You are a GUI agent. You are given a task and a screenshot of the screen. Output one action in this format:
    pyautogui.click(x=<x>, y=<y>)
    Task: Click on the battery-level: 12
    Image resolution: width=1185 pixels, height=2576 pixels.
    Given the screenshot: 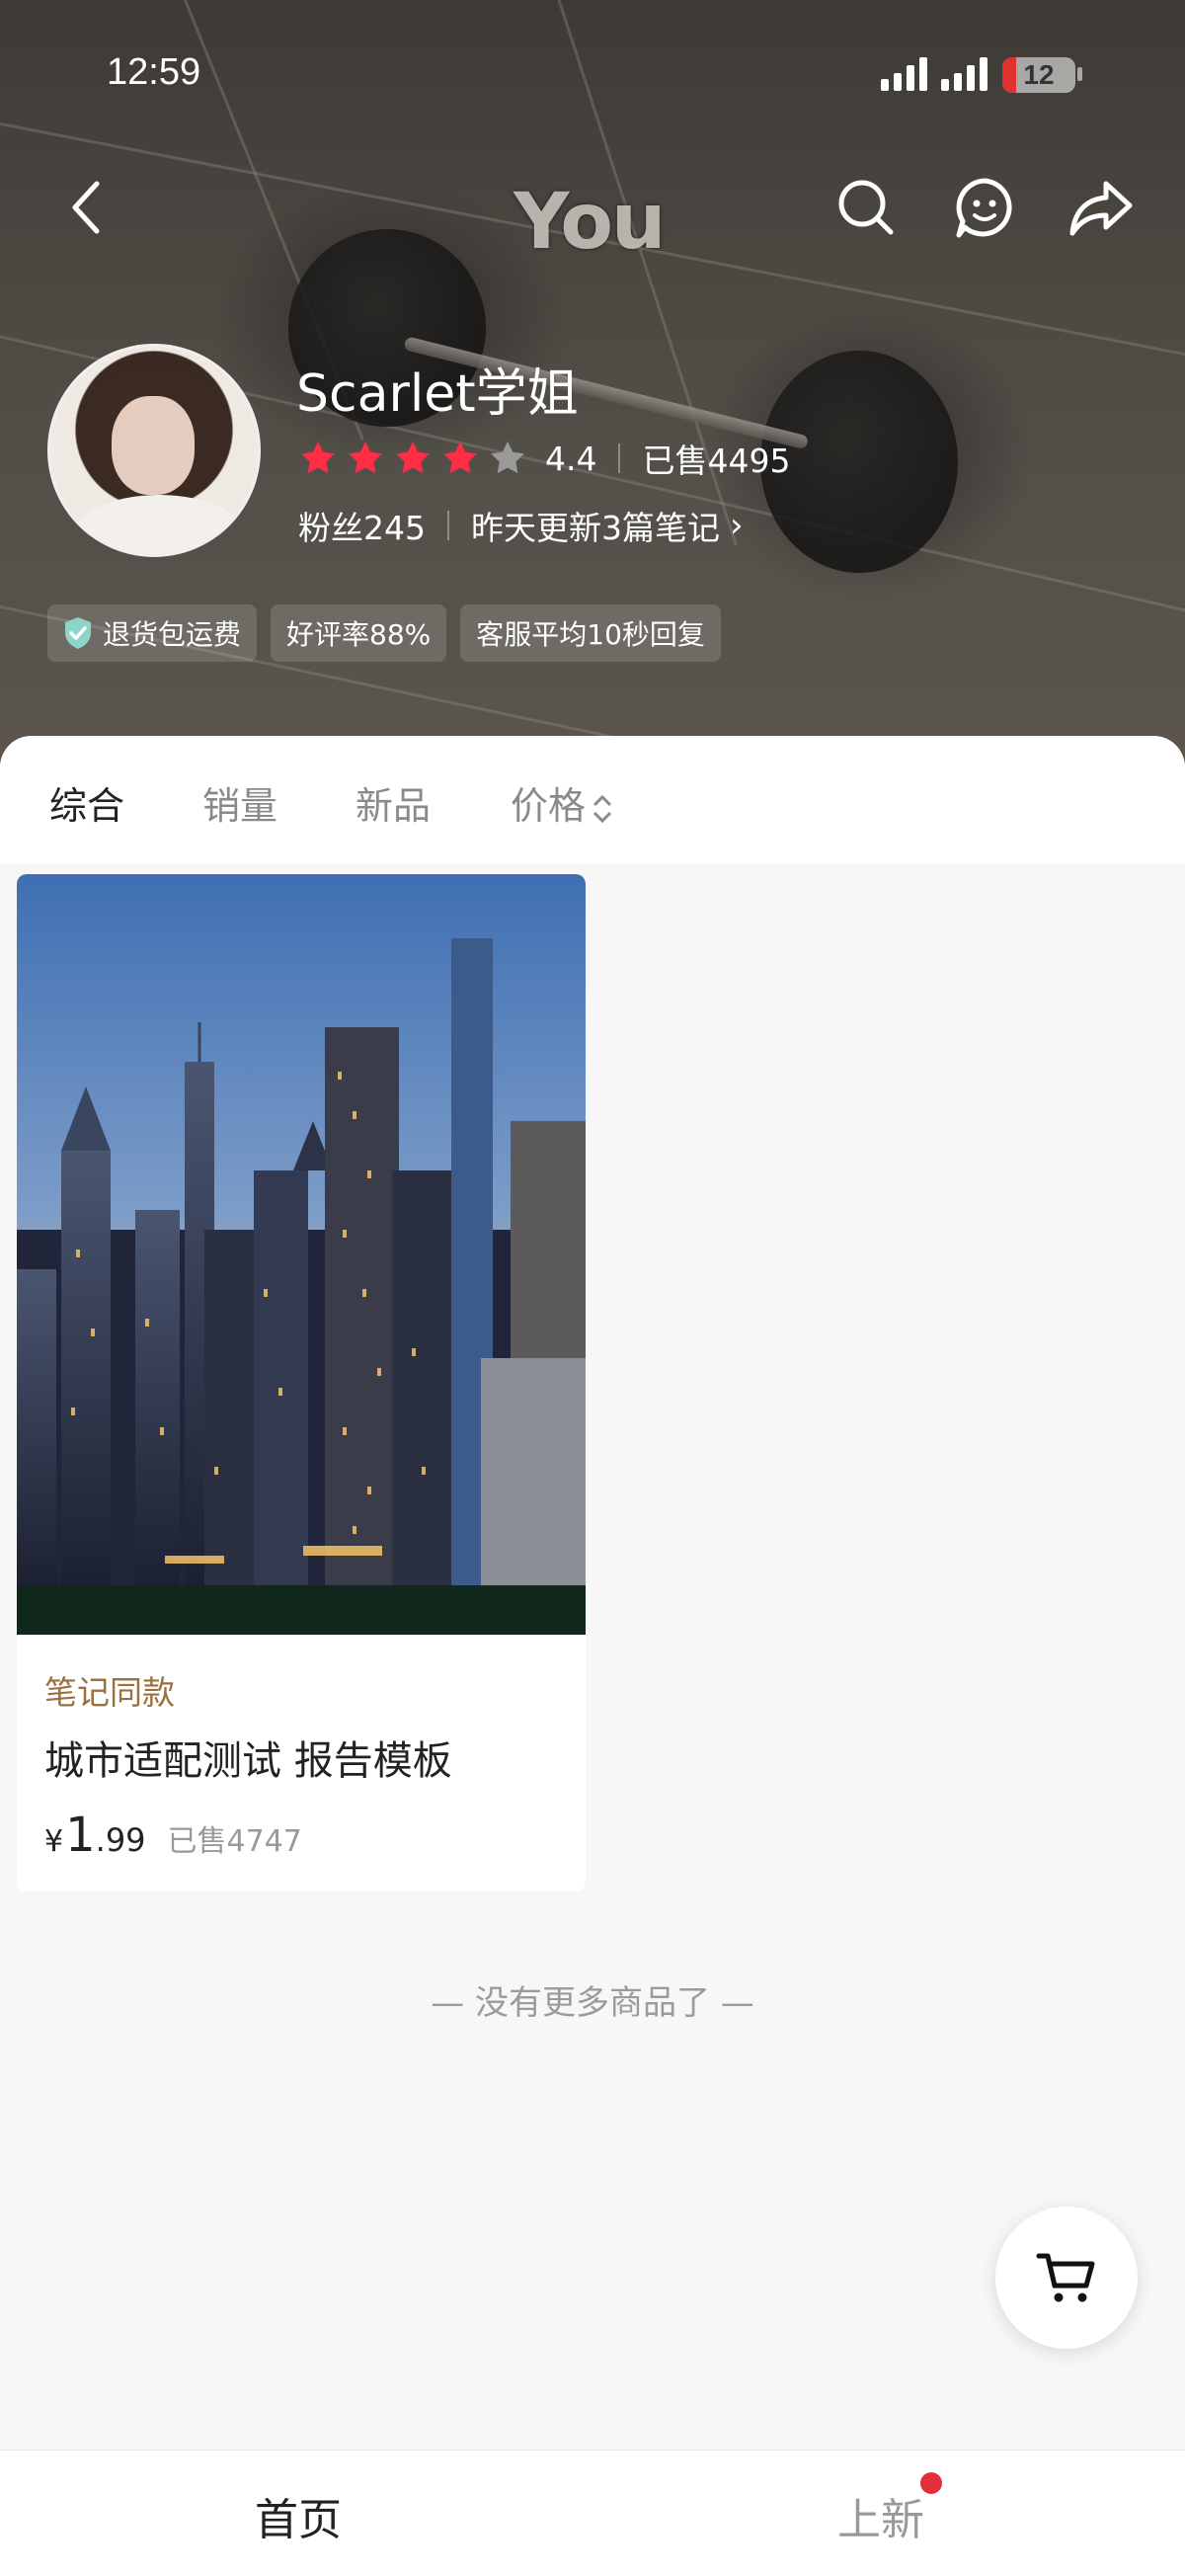 What is the action you would take?
    pyautogui.click(x=1039, y=74)
    